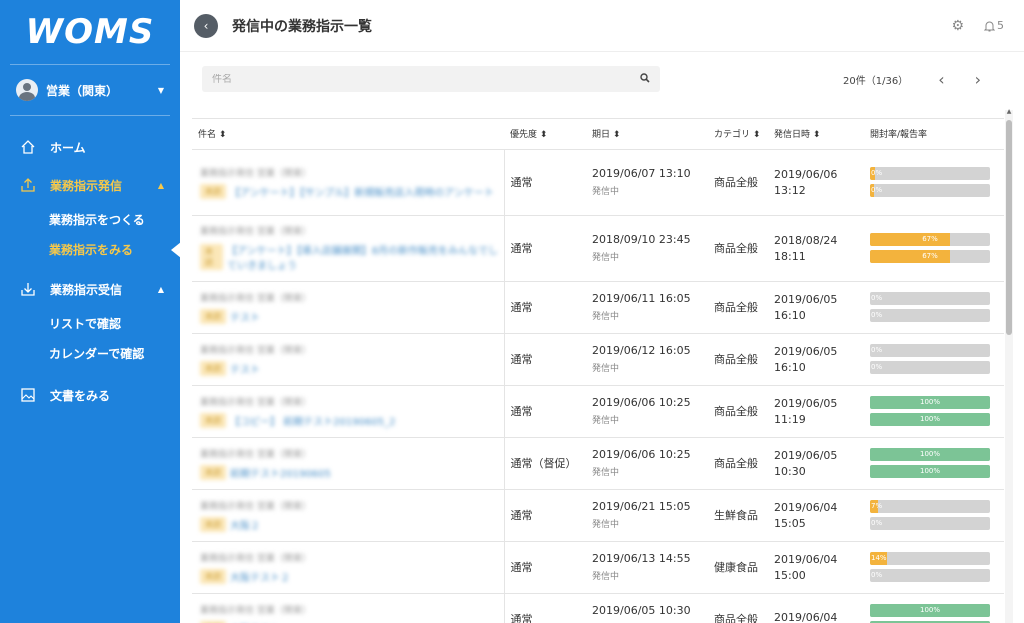 Image resolution: width=1024 pixels, height=623 pixels. What do you see at coordinates (738, 134) in the screenshot?
I see `column-header-category: カテゴリ ⬍` at bounding box center [738, 134].